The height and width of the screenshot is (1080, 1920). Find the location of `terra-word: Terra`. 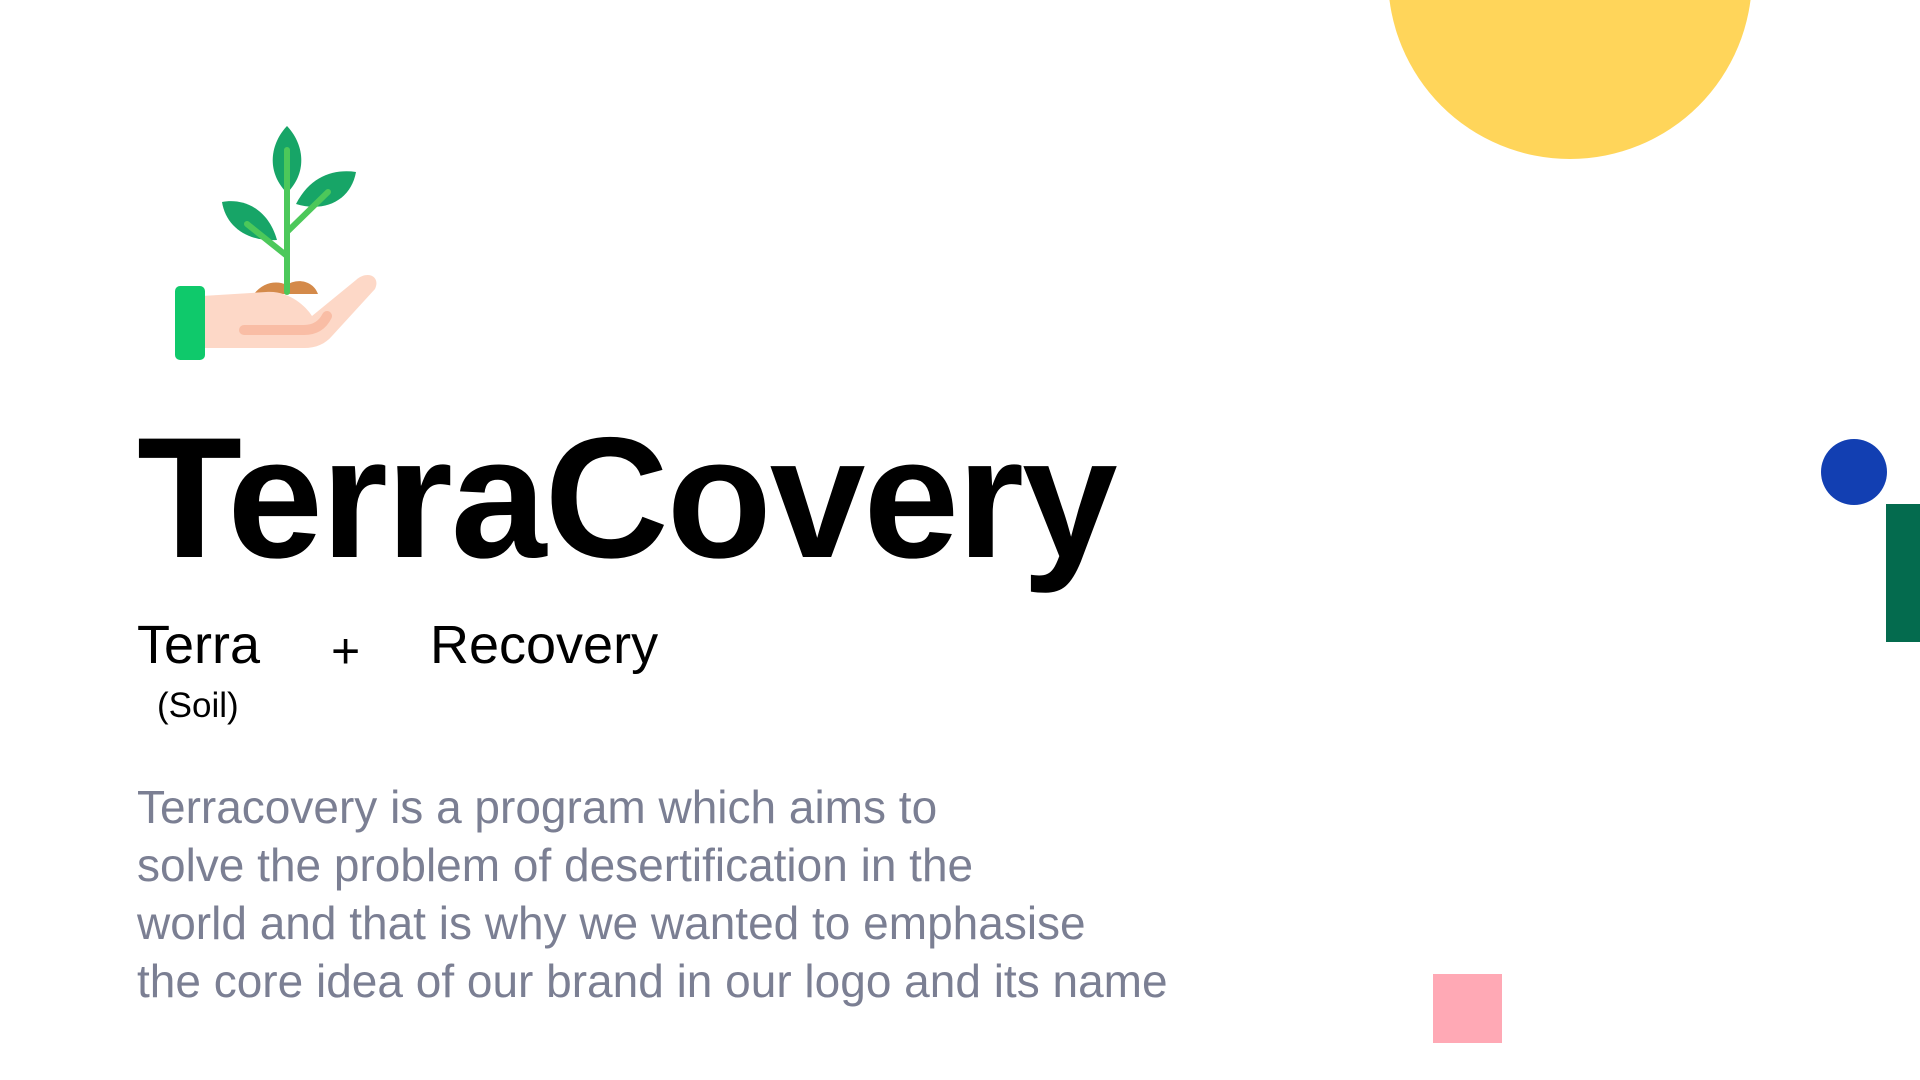

terra-word: Terra is located at coordinates (199, 645).